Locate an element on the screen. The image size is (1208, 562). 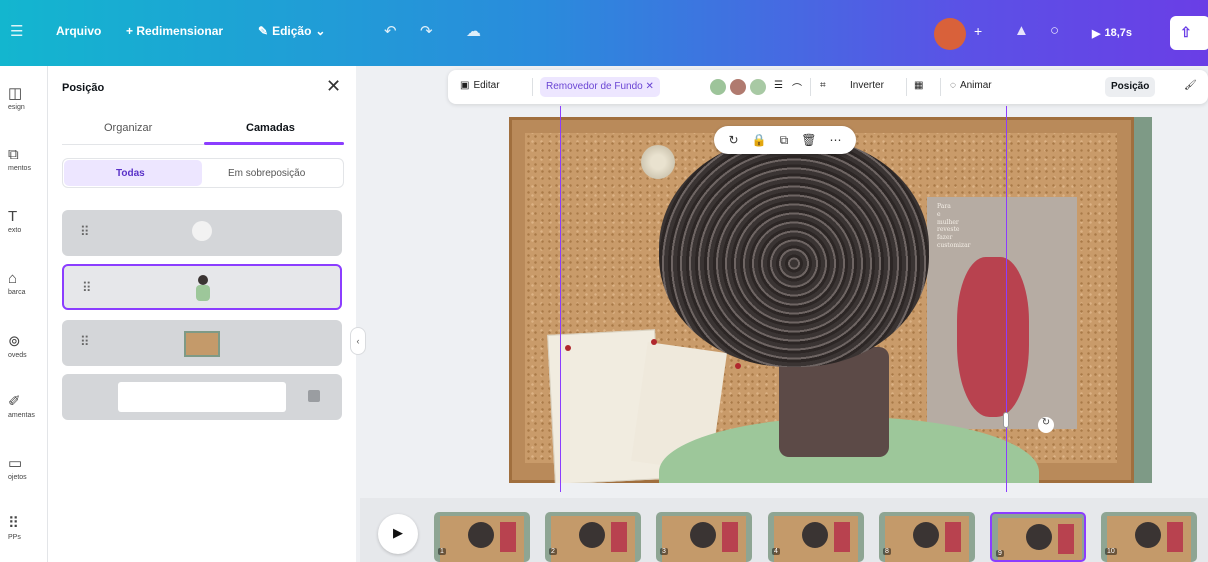
chevron-down-icon: ⌄ is located at coordinates (320, 31).